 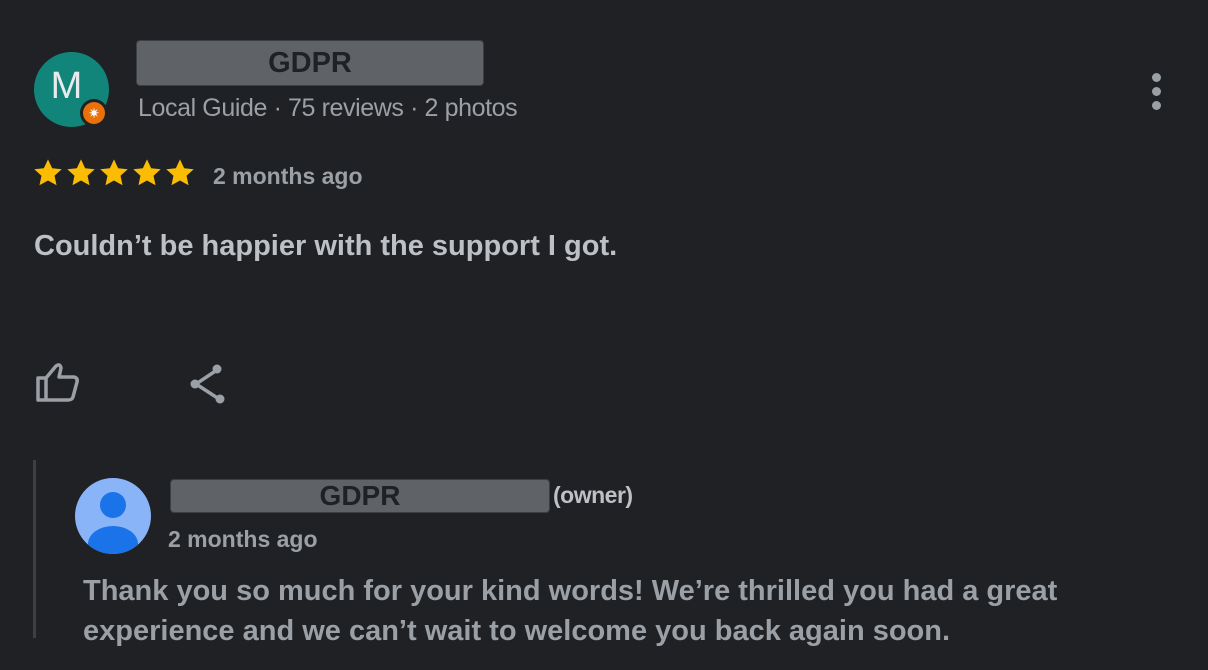 I want to click on share-button, so click(x=208, y=384).